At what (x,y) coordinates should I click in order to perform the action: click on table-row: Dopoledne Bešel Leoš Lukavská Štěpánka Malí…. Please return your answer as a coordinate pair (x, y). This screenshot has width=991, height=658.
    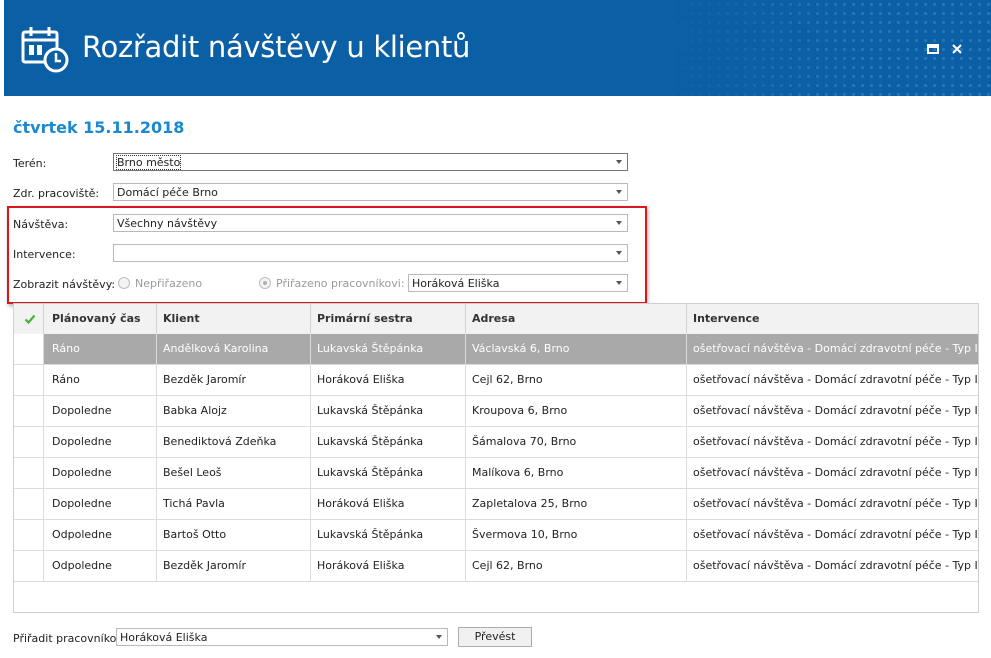
    Looking at the image, I should click on (496, 473).